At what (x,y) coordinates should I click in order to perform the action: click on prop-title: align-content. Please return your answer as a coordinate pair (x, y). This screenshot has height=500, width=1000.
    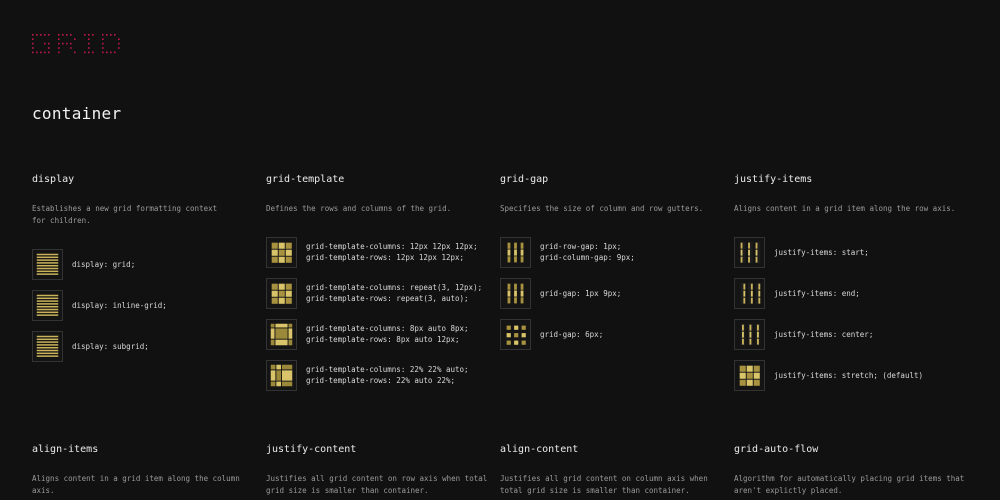
    Looking at the image, I should click on (539, 449).